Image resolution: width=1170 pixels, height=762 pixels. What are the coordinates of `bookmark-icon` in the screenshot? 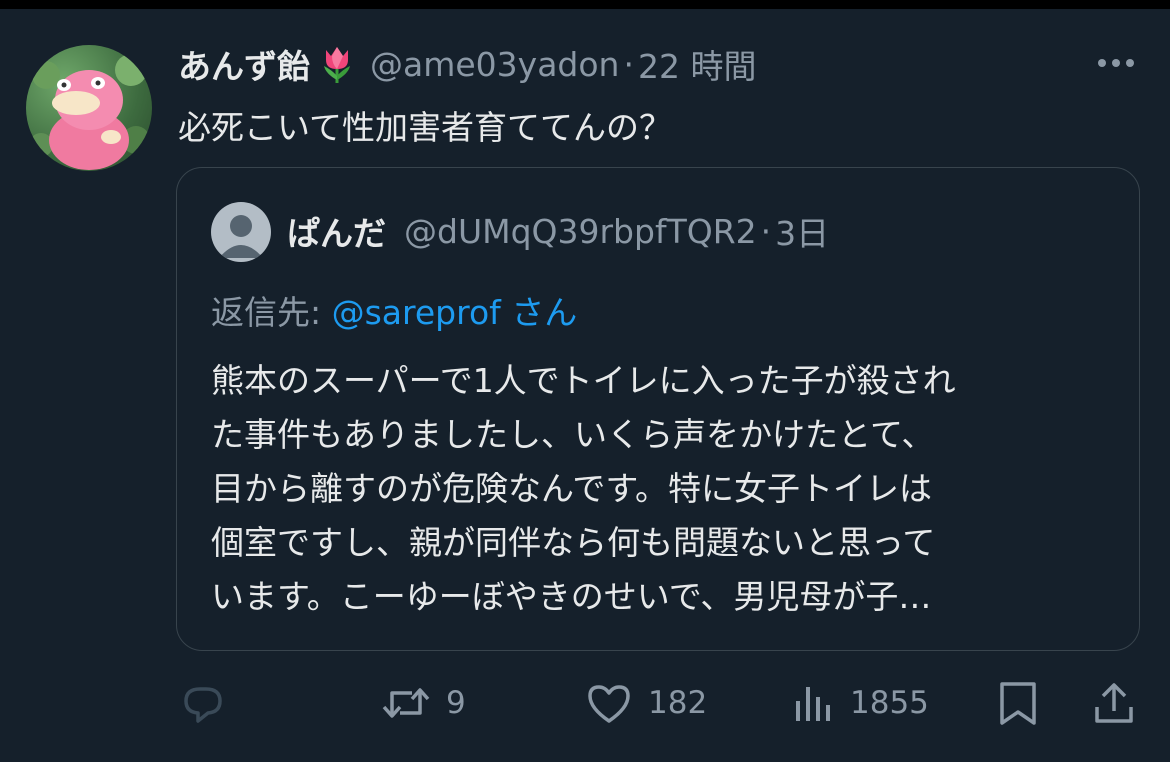 It's located at (1018, 703).